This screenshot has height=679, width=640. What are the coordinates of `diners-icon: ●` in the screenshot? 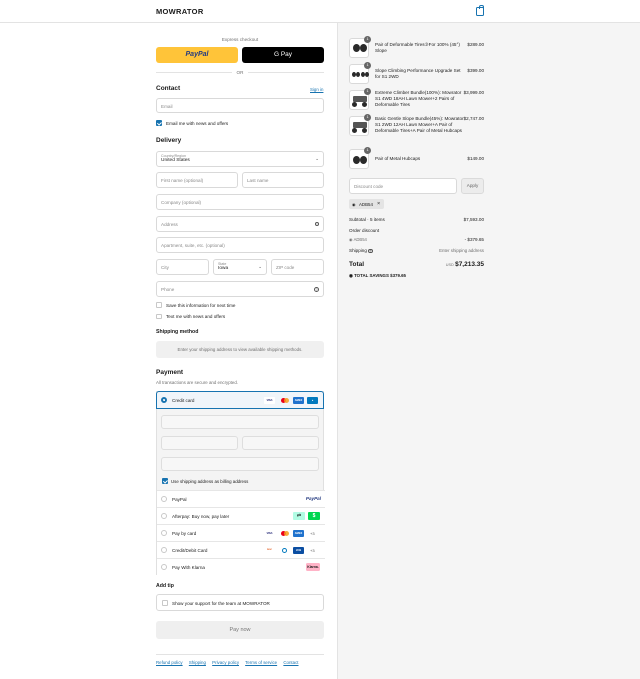 It's located at (312, 400).